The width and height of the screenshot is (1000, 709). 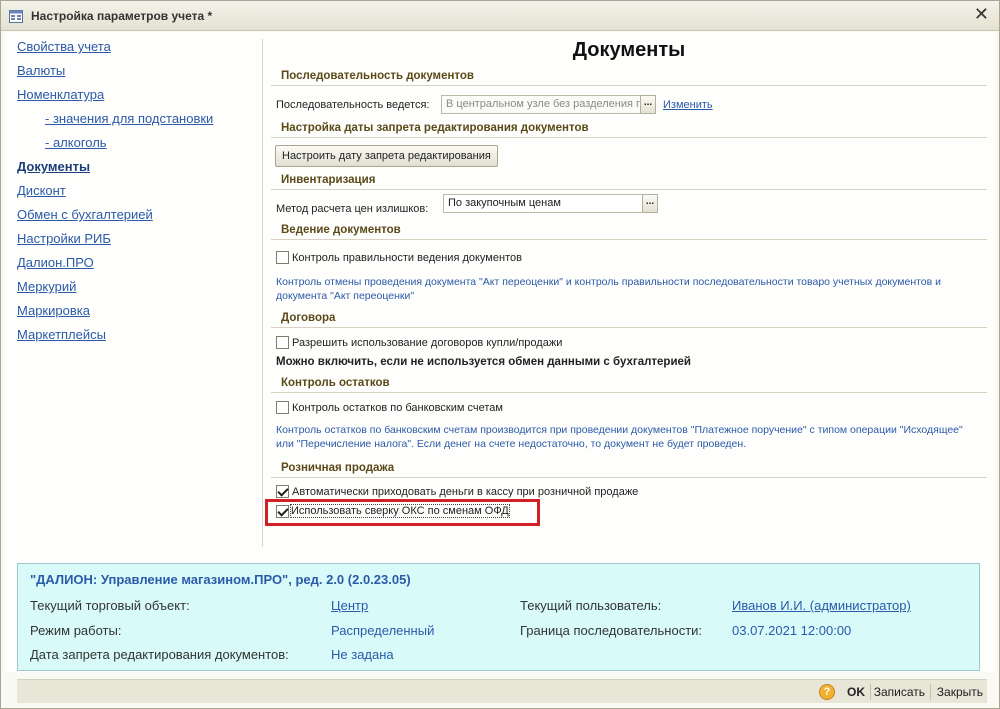 I want to click on nav-item-mercury: Меркурий, so click(x=46, y=286).